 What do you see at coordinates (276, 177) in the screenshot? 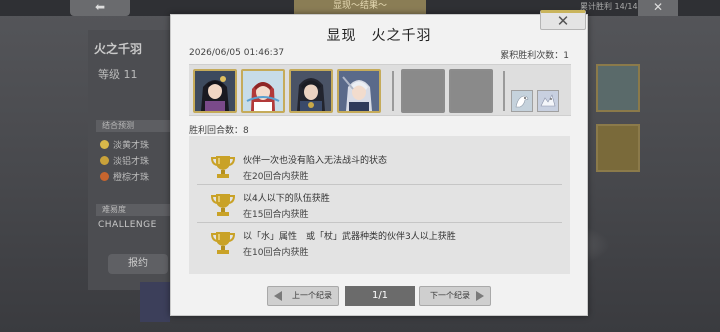
I see `condition-subtitle: 在20回合内获胜` at bounding box center [276, 177].